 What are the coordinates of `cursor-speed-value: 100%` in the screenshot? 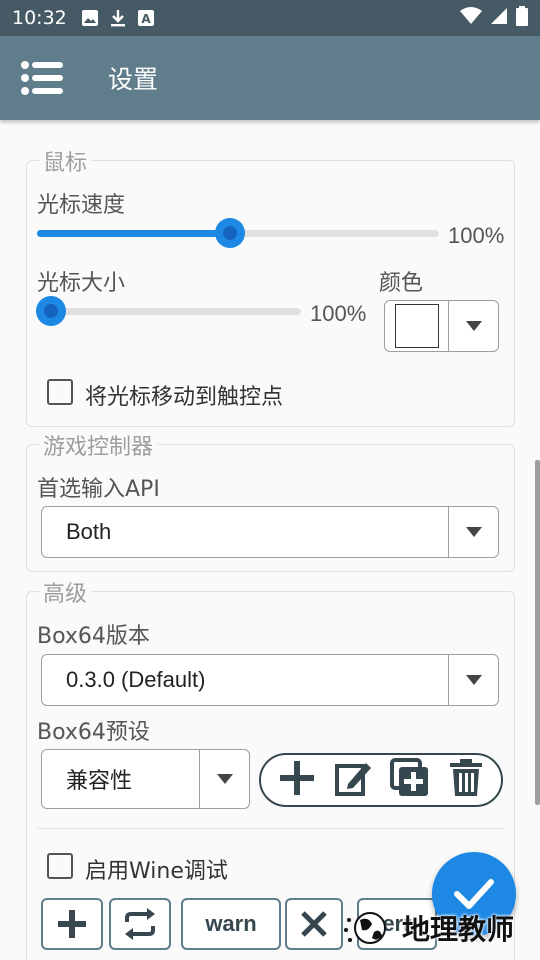 It's located at (476, 235).